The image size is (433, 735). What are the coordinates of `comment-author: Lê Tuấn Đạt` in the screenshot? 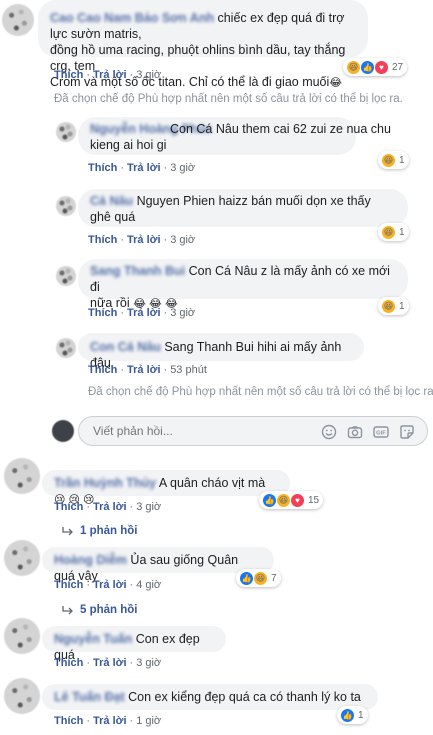 It's located at (89, 697).